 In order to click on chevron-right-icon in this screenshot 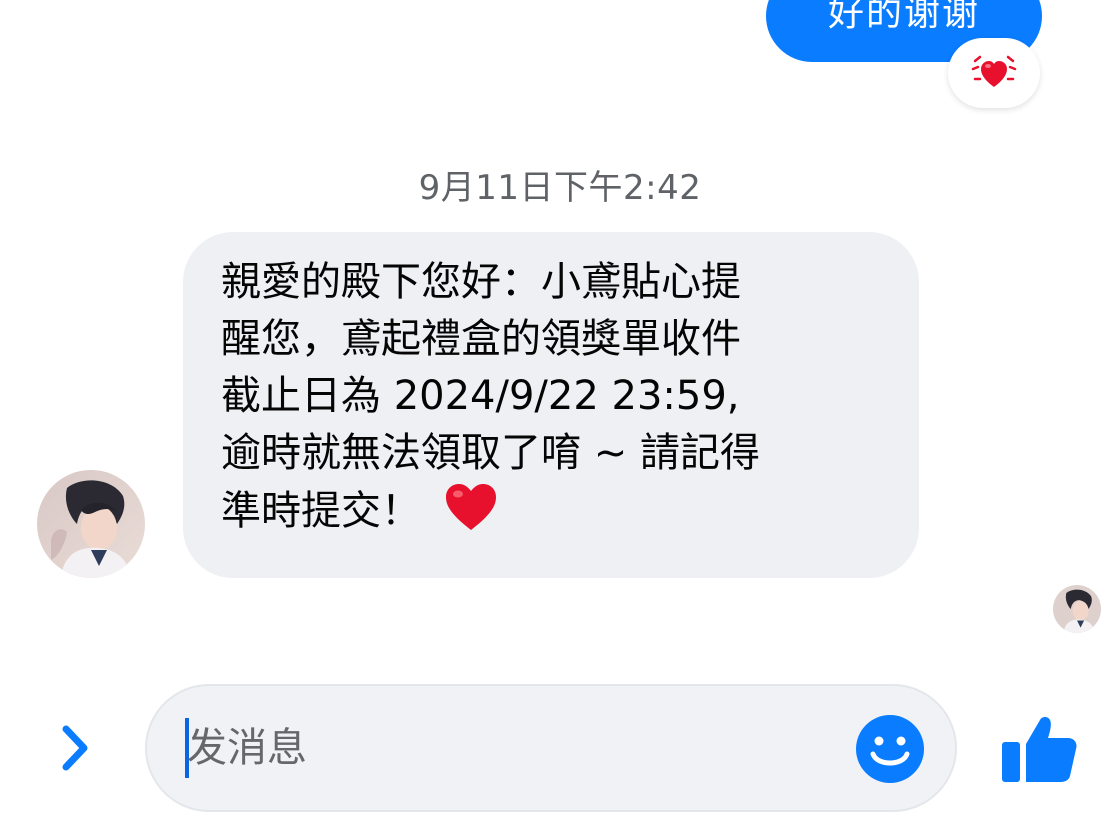, I will do `click(75, 748)`.